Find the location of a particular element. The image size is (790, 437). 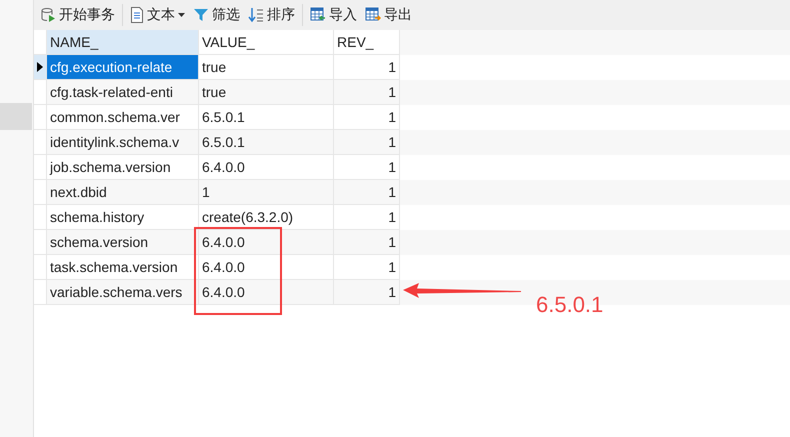

column-header: VALUE_ is located at coordinates (266, 42).